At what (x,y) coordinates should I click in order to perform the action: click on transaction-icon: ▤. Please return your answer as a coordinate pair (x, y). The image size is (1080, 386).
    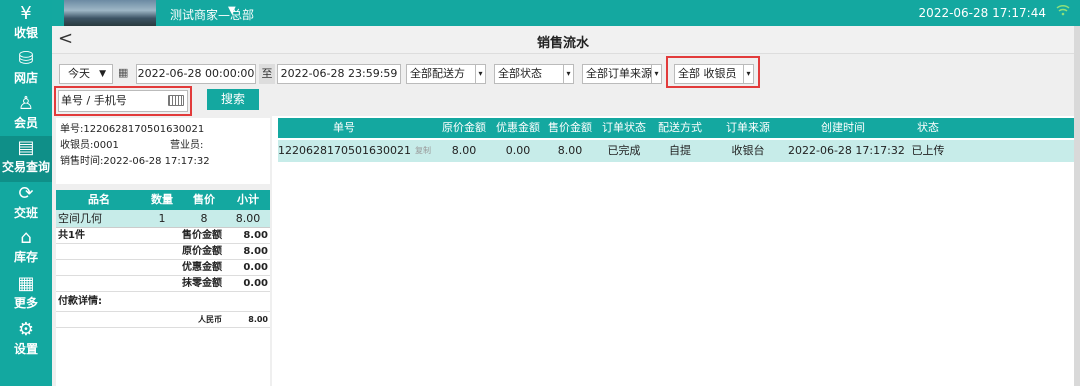
    Looking at the image, I should click on (26, 147).